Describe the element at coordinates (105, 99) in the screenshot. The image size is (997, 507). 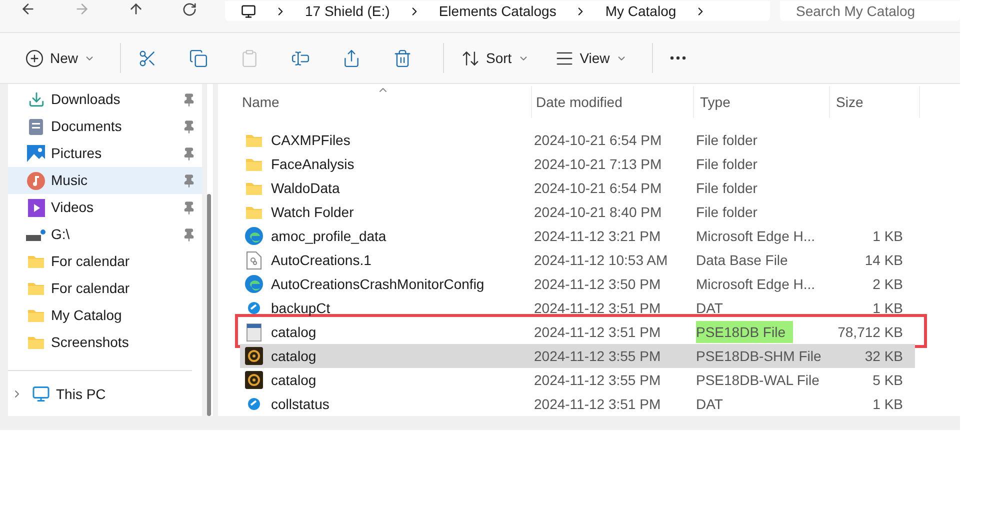
I see `sidebar-item: Downloads` at that location.